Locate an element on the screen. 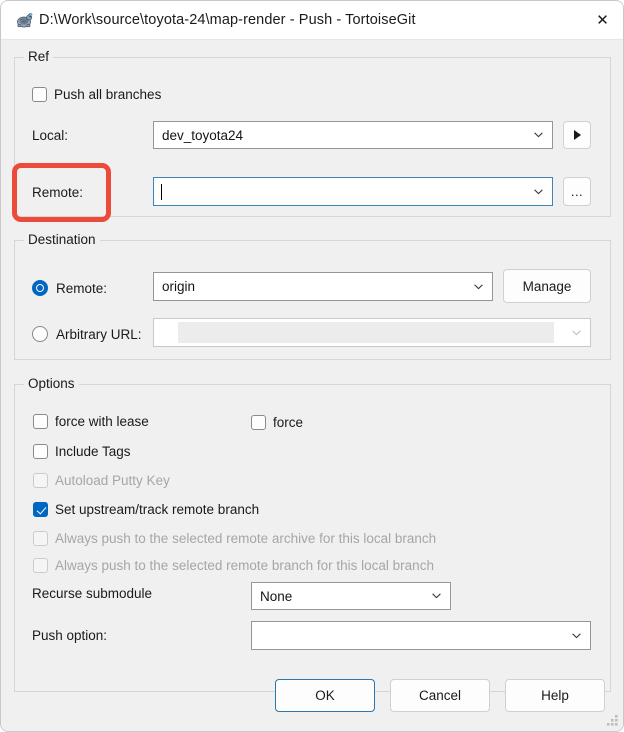  set-upstream-checkbox: Set upstream/track remote branch is located at coordinates (146, 509).